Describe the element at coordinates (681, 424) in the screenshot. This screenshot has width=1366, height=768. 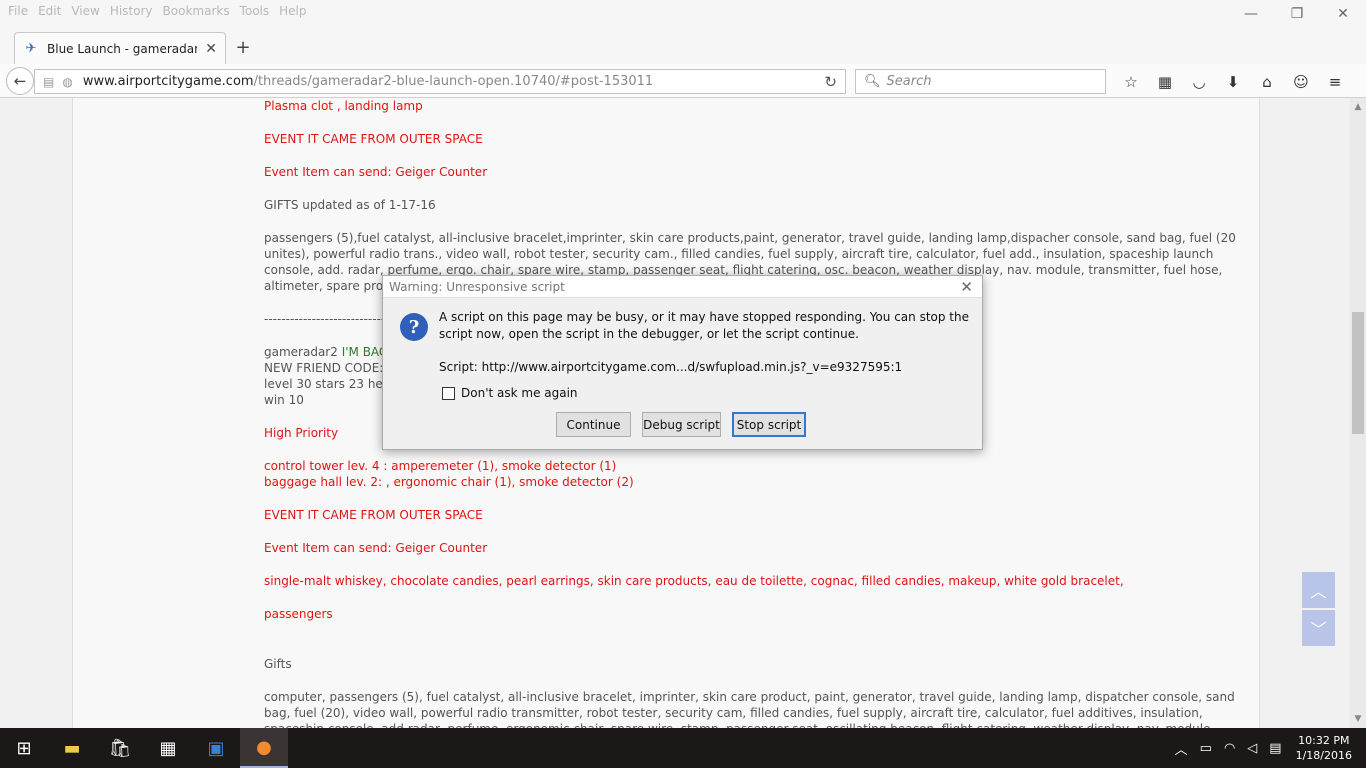
I see `debug-script-button: Debug script` at that location.